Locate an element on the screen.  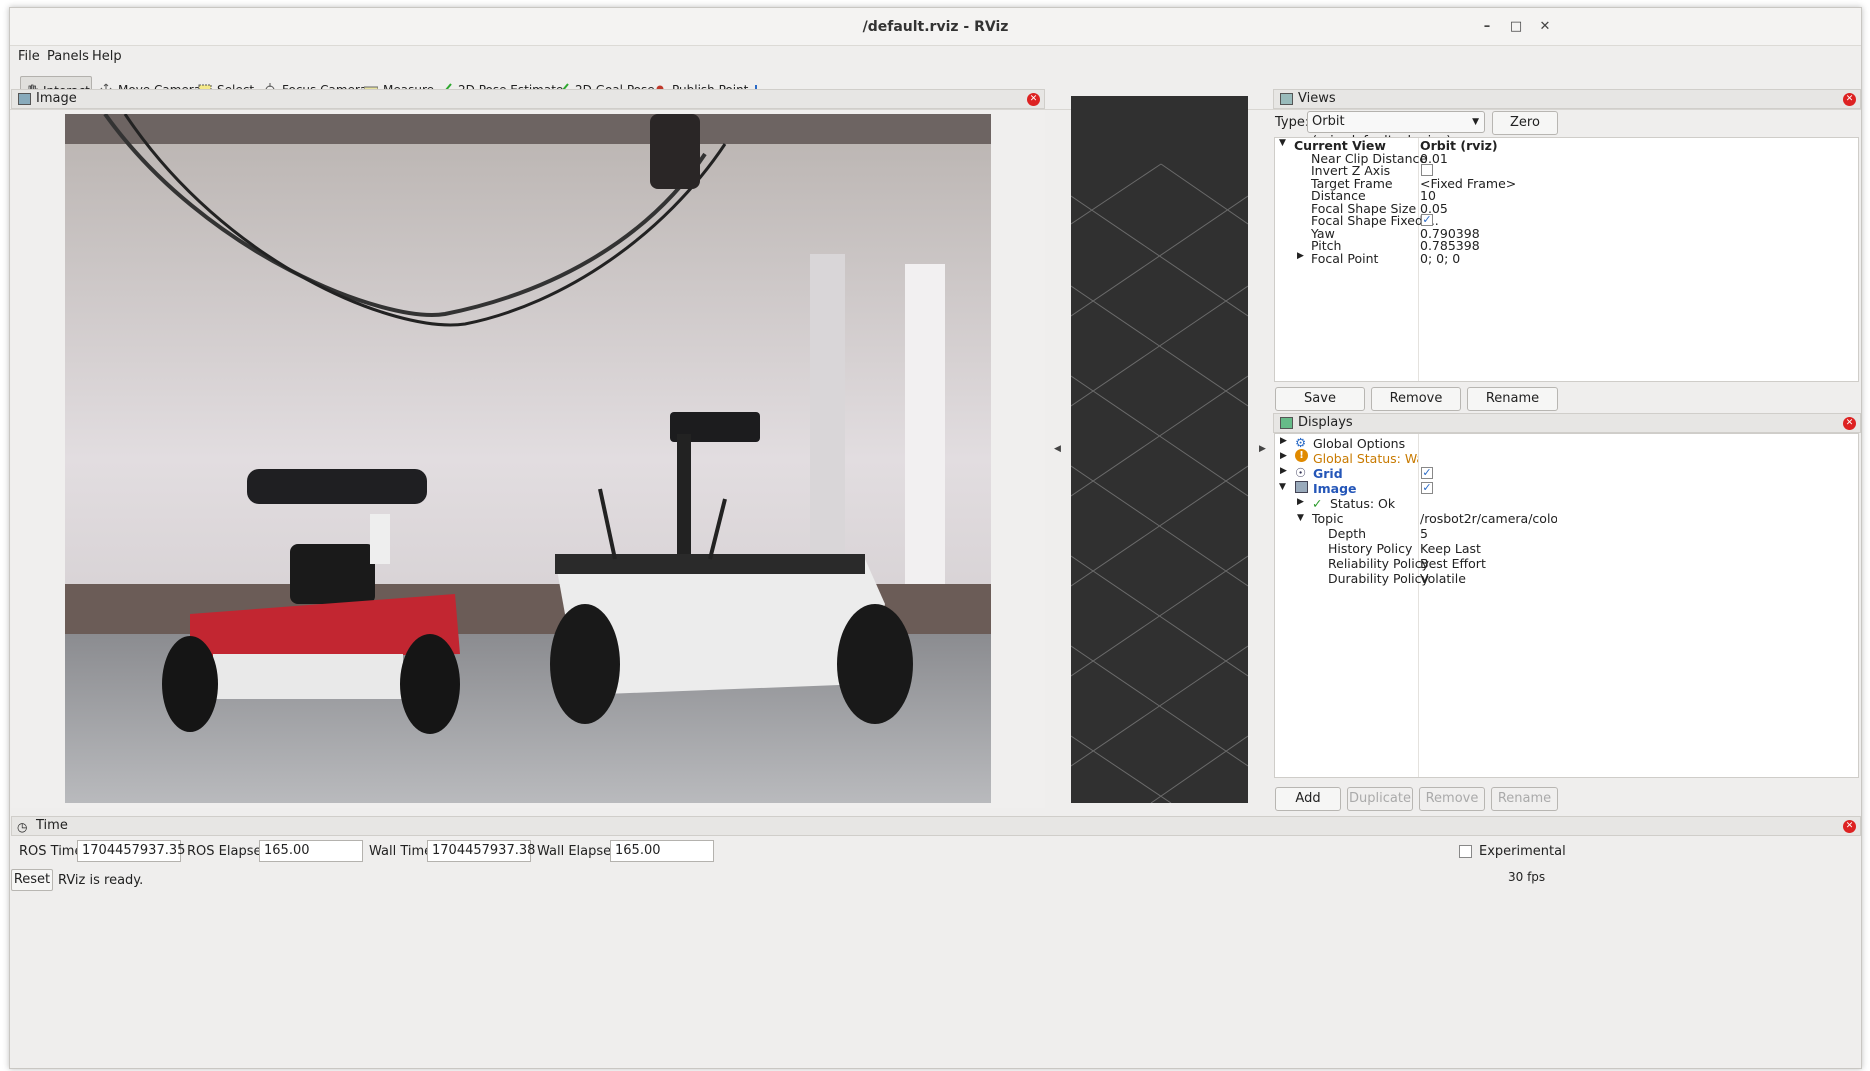
grid-enabled-checkbox: ✓ is located at coordinates (1427, 473).